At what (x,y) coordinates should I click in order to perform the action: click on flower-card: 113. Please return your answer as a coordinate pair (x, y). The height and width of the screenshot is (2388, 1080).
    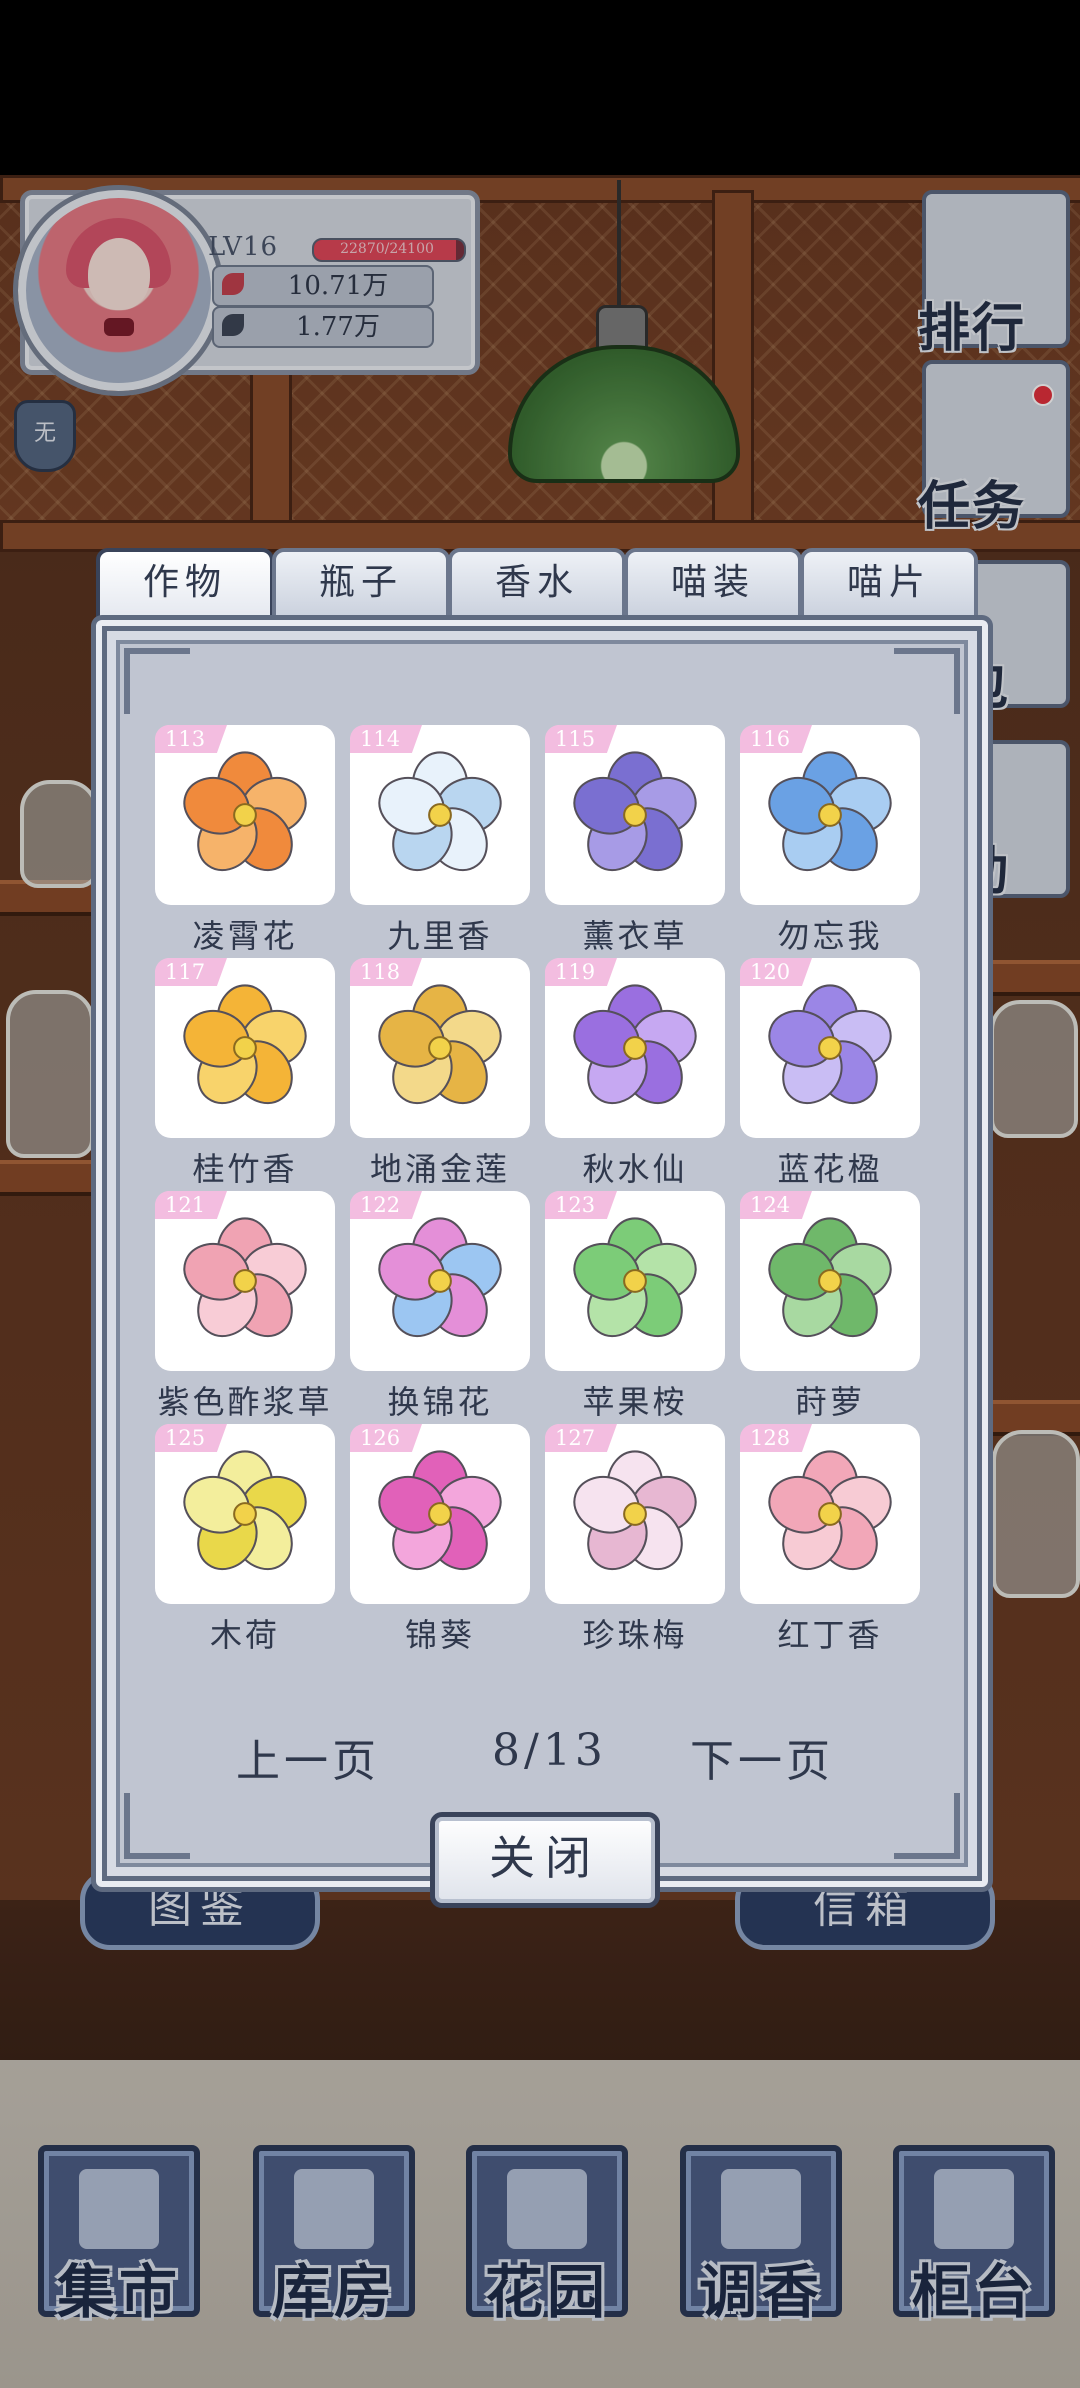
    Looking at the image, I should click on (245, 815).